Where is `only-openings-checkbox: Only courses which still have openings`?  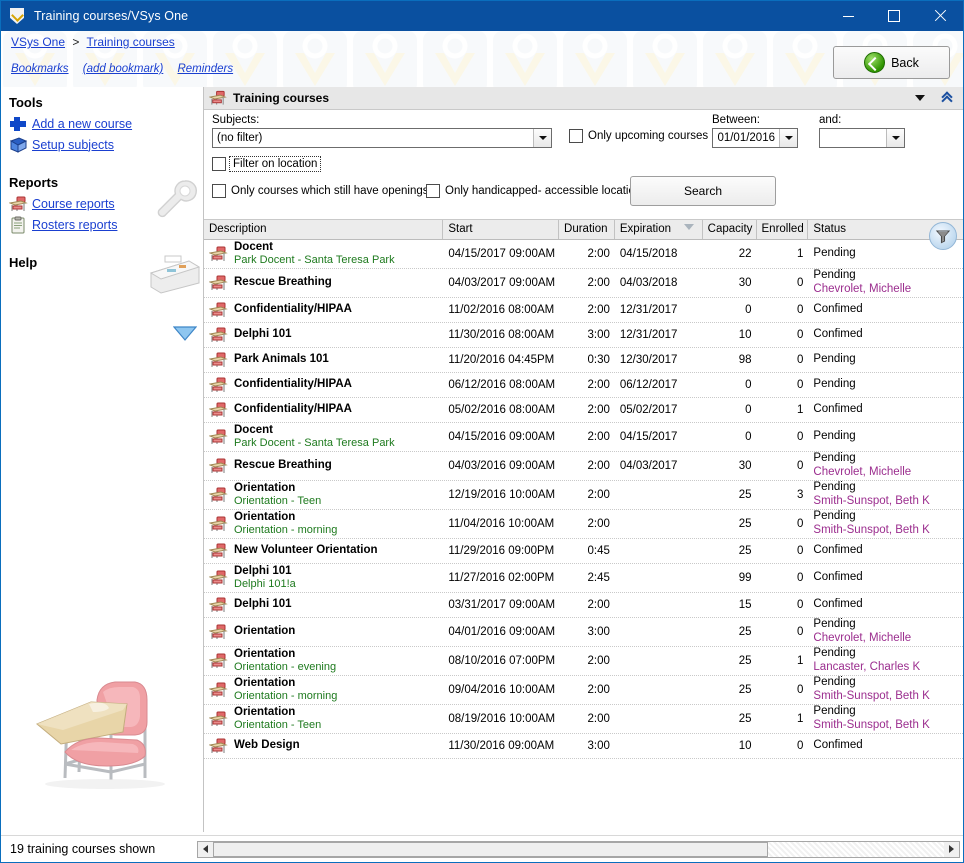 only-openings-checkbox: Only courses which still have openings is located at coordinates (320, 191).